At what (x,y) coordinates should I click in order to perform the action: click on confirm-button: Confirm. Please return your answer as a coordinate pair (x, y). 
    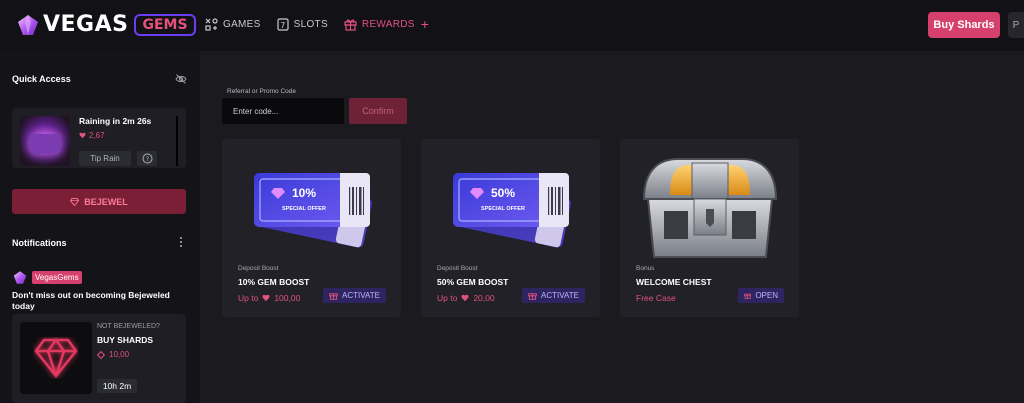
    Looking at the image, I should click on (378, 111).